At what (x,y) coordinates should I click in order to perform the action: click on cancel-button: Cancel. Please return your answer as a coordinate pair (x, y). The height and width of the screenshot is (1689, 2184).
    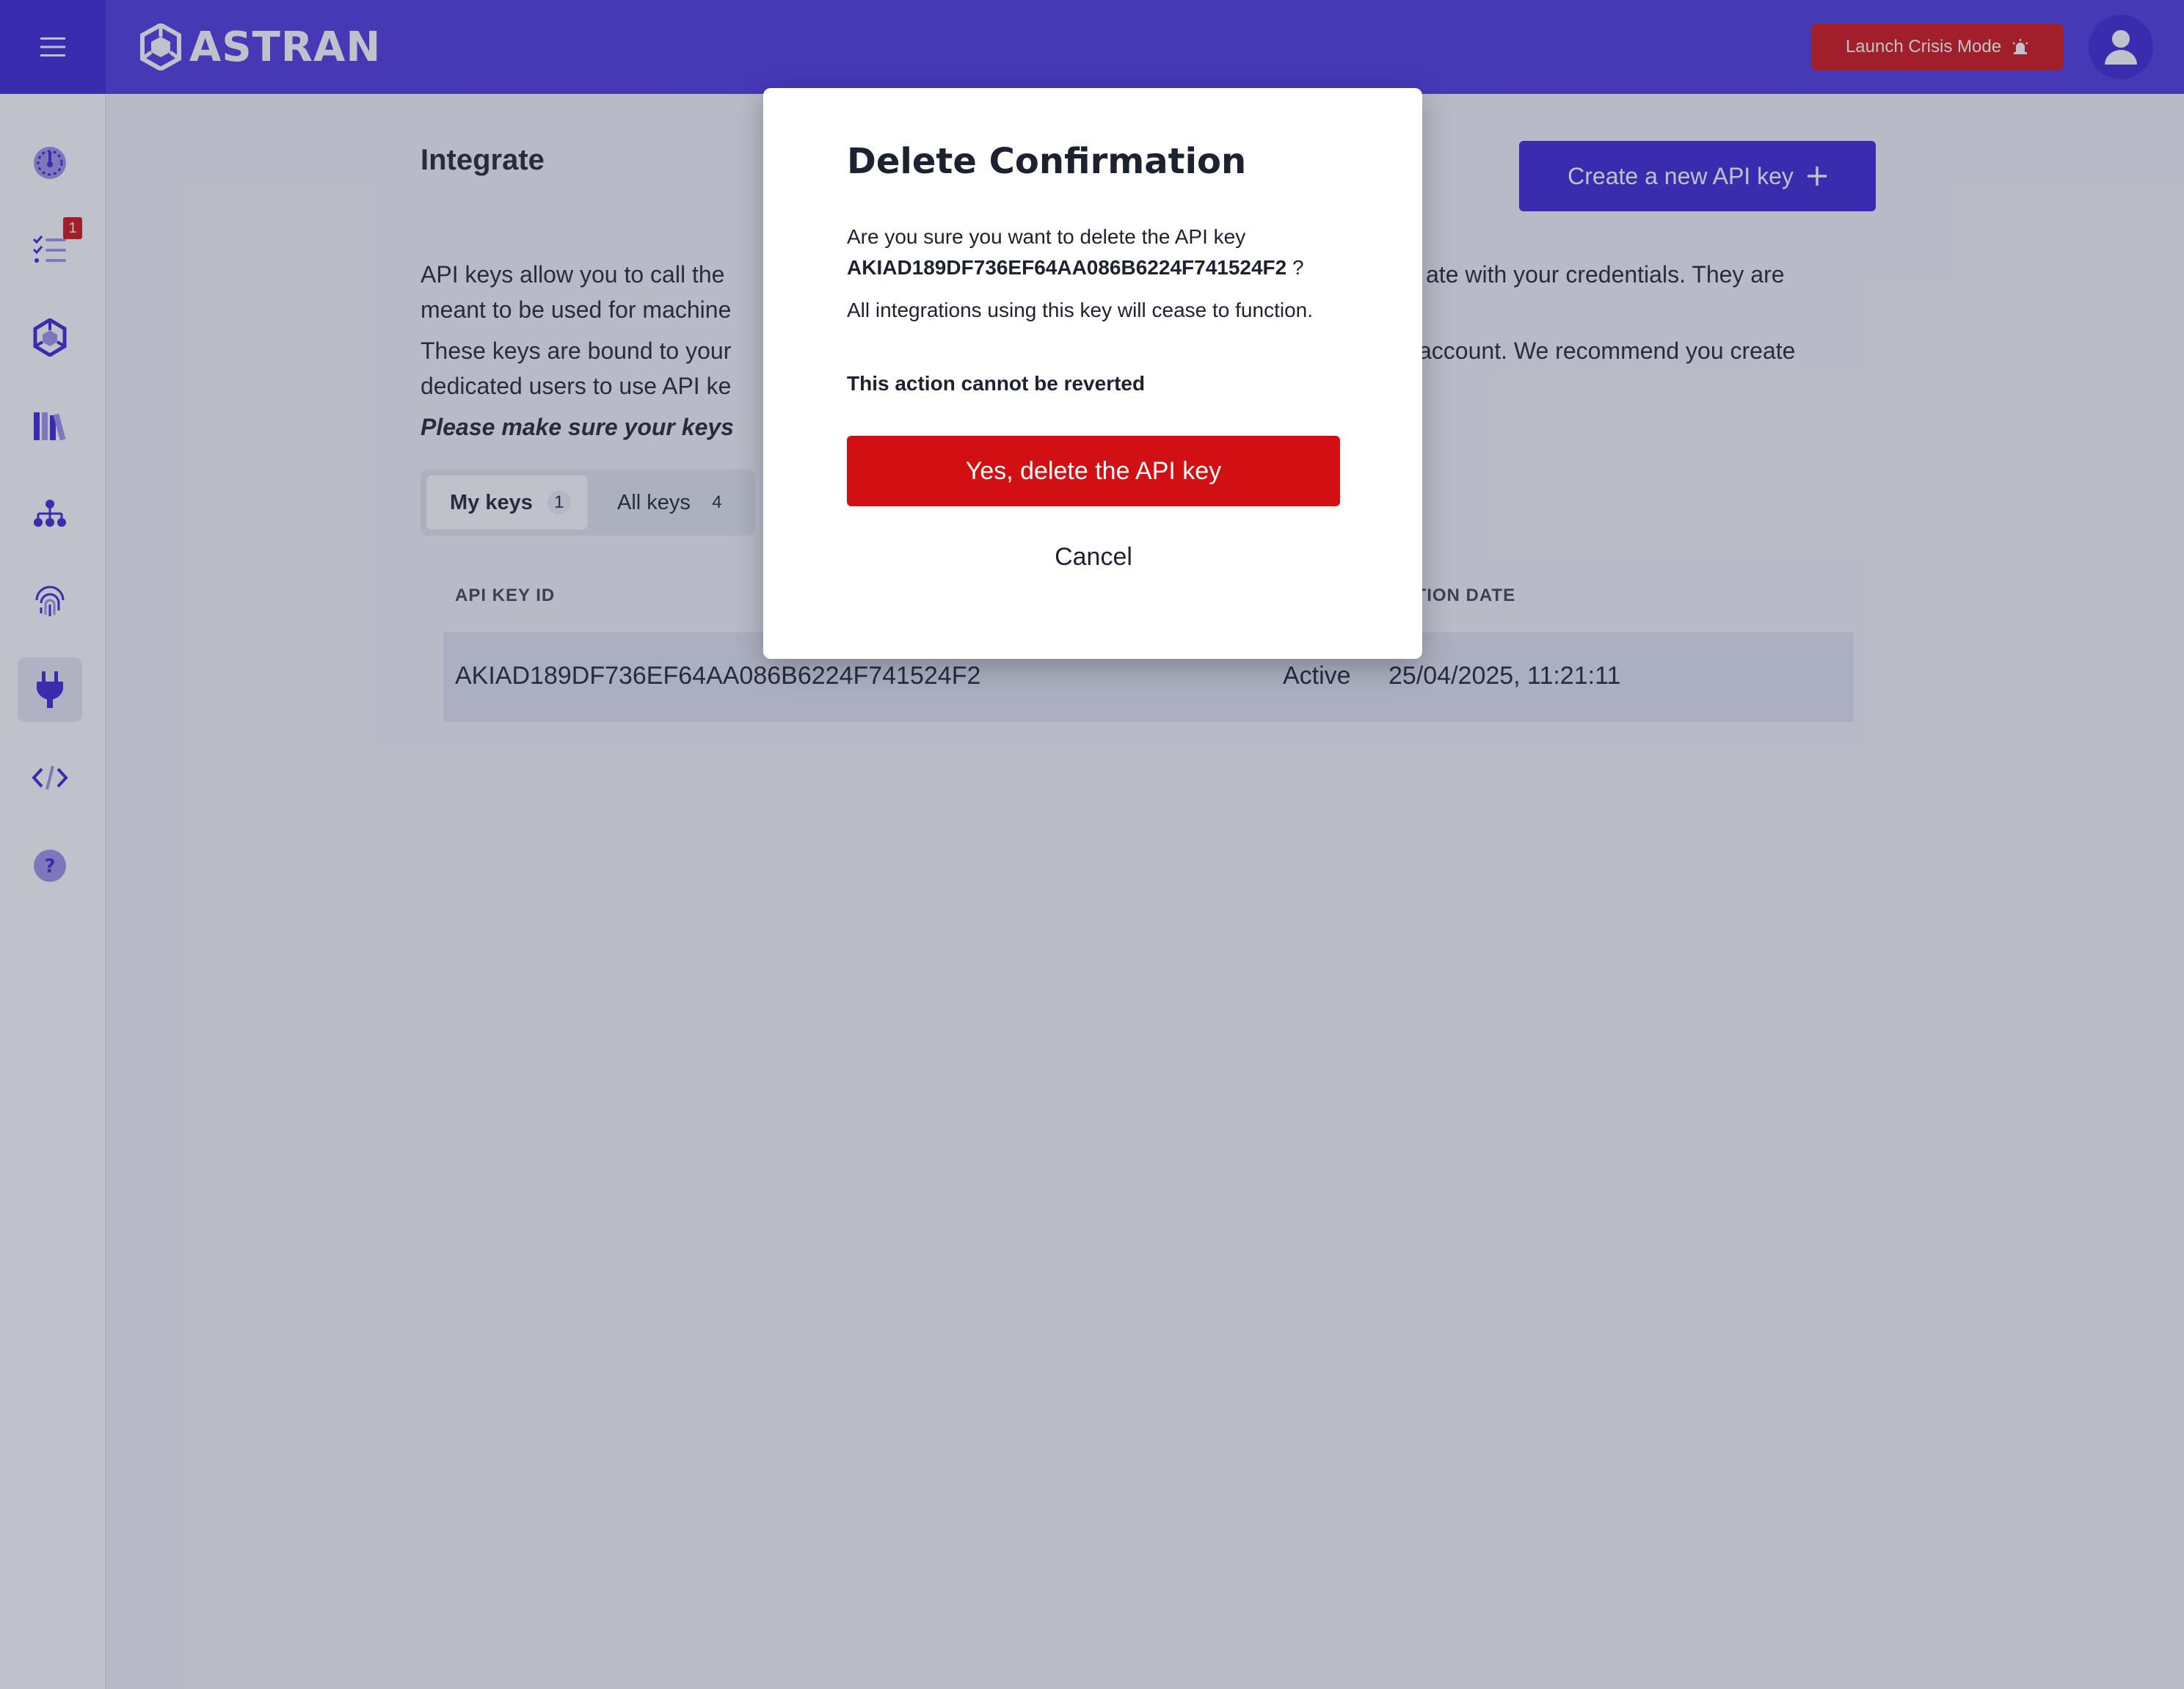
    Looking at the image, I should click on (1093, 557).